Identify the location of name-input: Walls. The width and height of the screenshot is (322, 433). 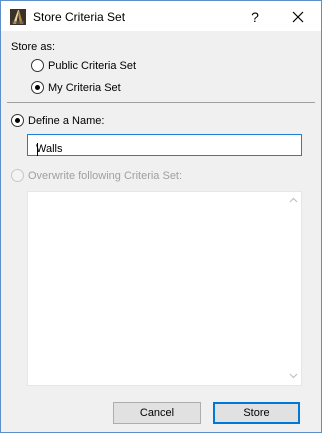
(164, 145).